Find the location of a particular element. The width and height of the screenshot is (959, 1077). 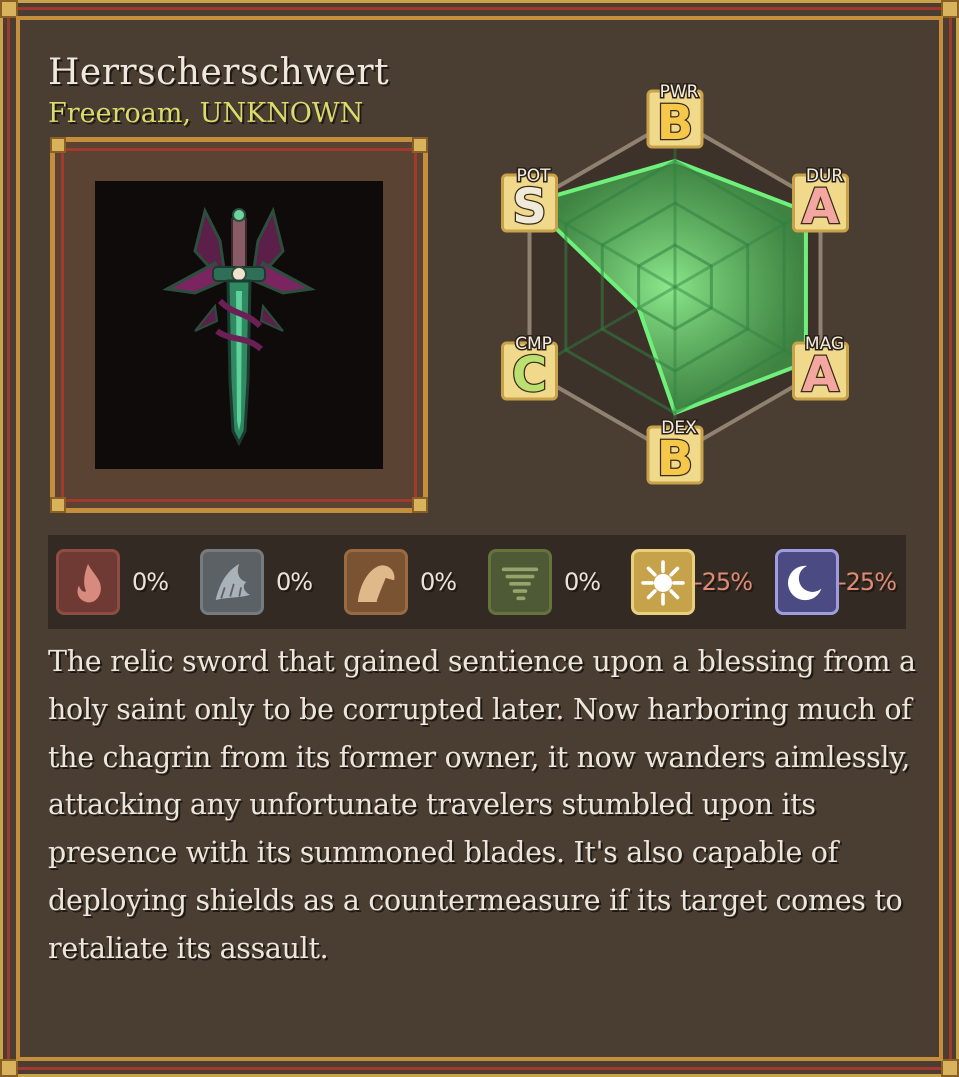

item-portrait is located at coordinates (239, 325).